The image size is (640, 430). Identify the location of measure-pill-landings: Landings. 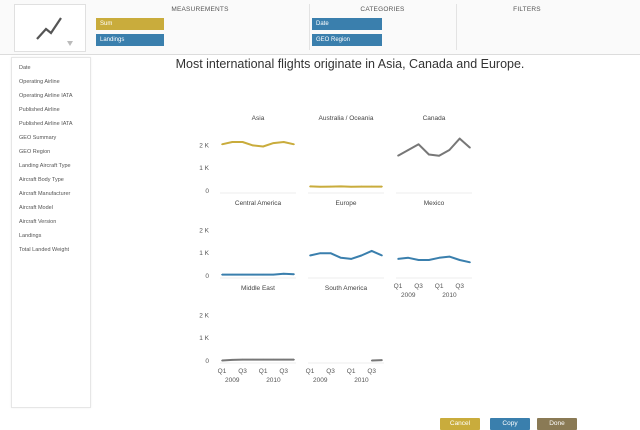
(130, 40).